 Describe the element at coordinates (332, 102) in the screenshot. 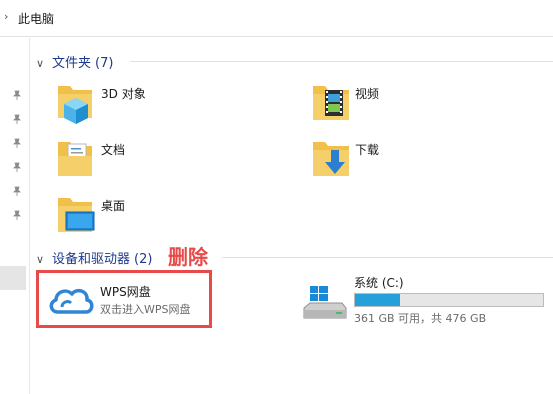

I see `videos-folder-icon` at that location.